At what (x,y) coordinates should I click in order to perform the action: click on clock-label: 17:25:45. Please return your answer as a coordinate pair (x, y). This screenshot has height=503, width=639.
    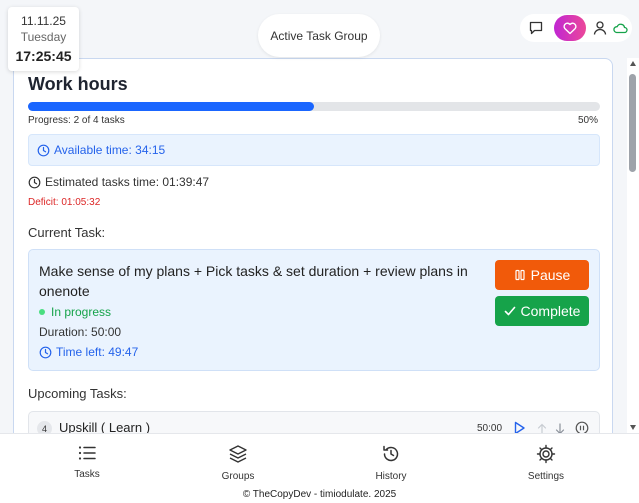
    Looking at the image, I should click on (43, 56).